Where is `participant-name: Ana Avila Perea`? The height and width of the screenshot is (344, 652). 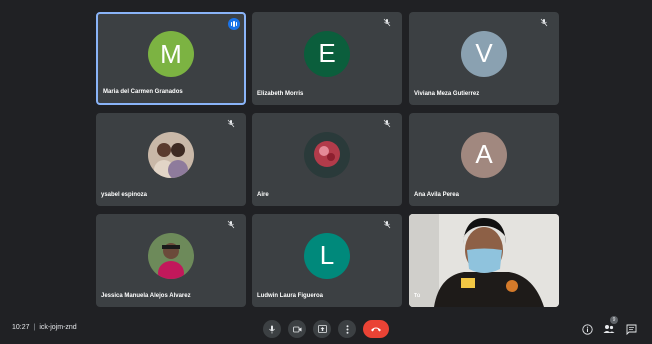 participant-name: Ana Avila Perea is located at coordinates (436, 195).